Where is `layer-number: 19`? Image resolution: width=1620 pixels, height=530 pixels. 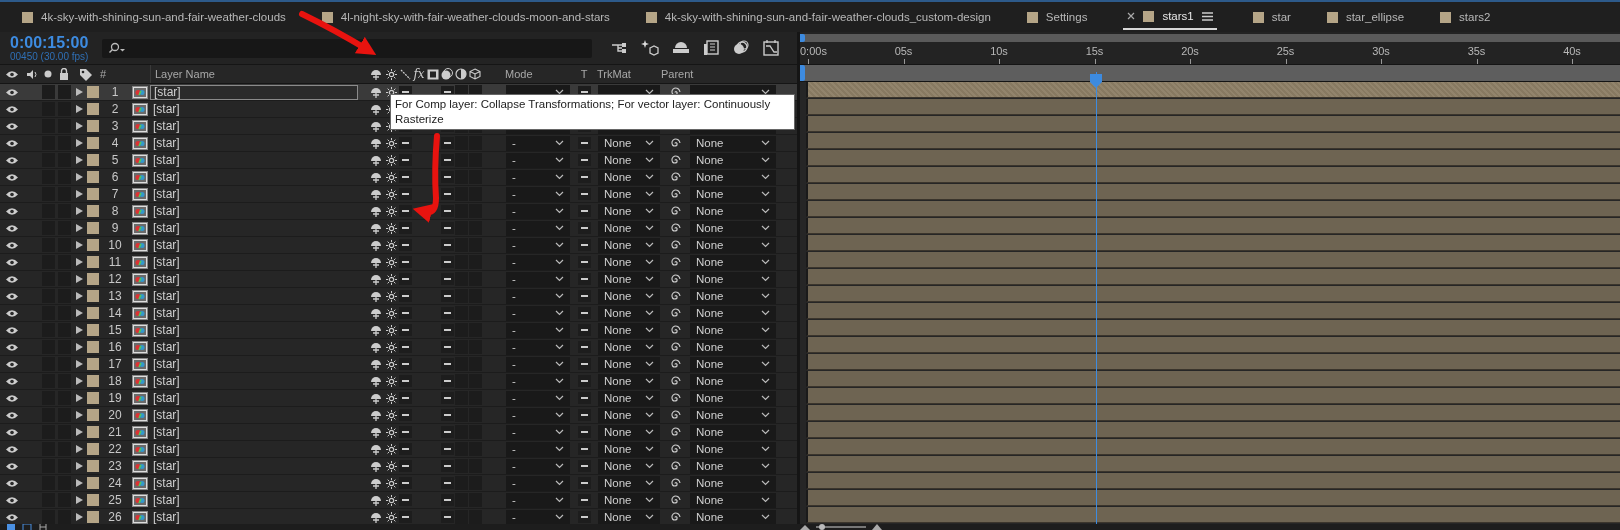
layer-number: 19 is located at coordinates (115, 398).